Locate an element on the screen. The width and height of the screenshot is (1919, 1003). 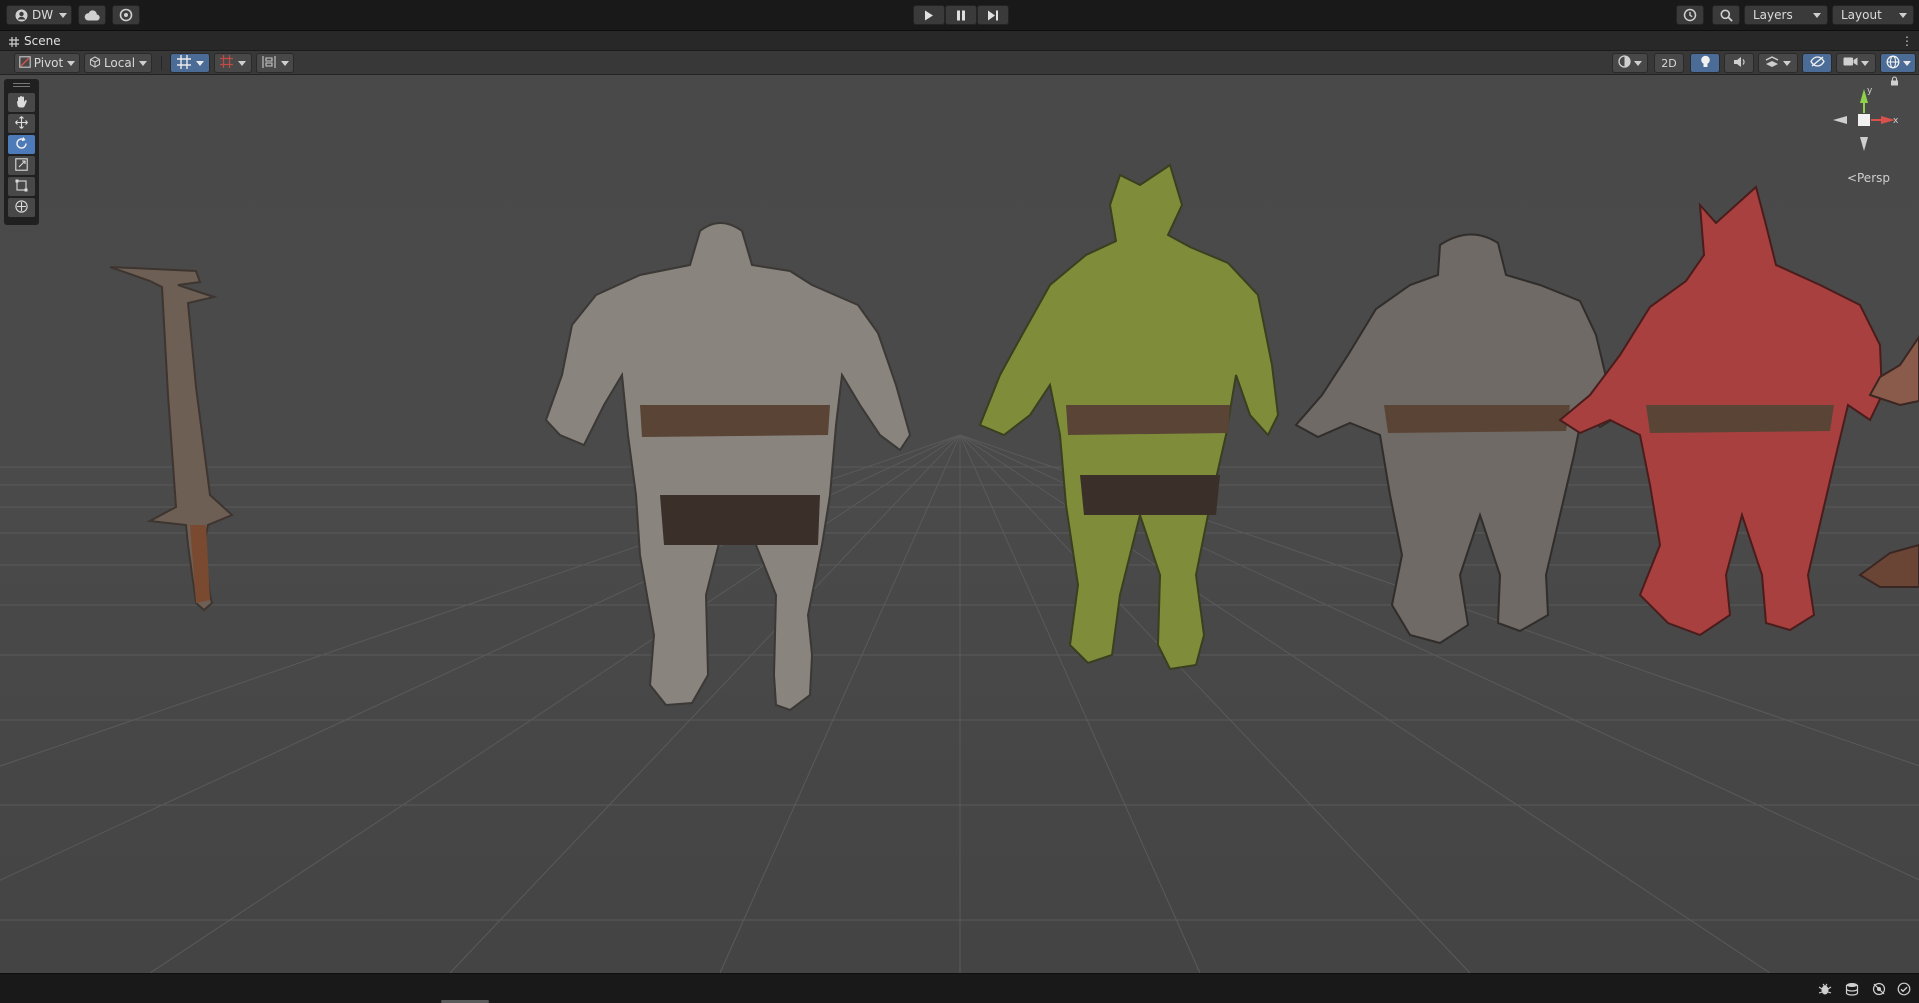
snap-increment-icon is located at coordinates (226, 63).